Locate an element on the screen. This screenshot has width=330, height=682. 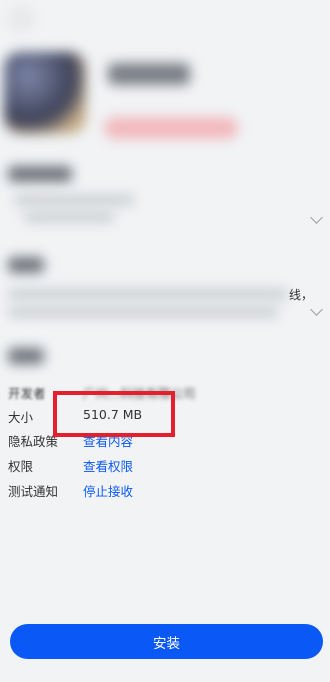
install-button: 安装 is located at coordinates (166, 641).